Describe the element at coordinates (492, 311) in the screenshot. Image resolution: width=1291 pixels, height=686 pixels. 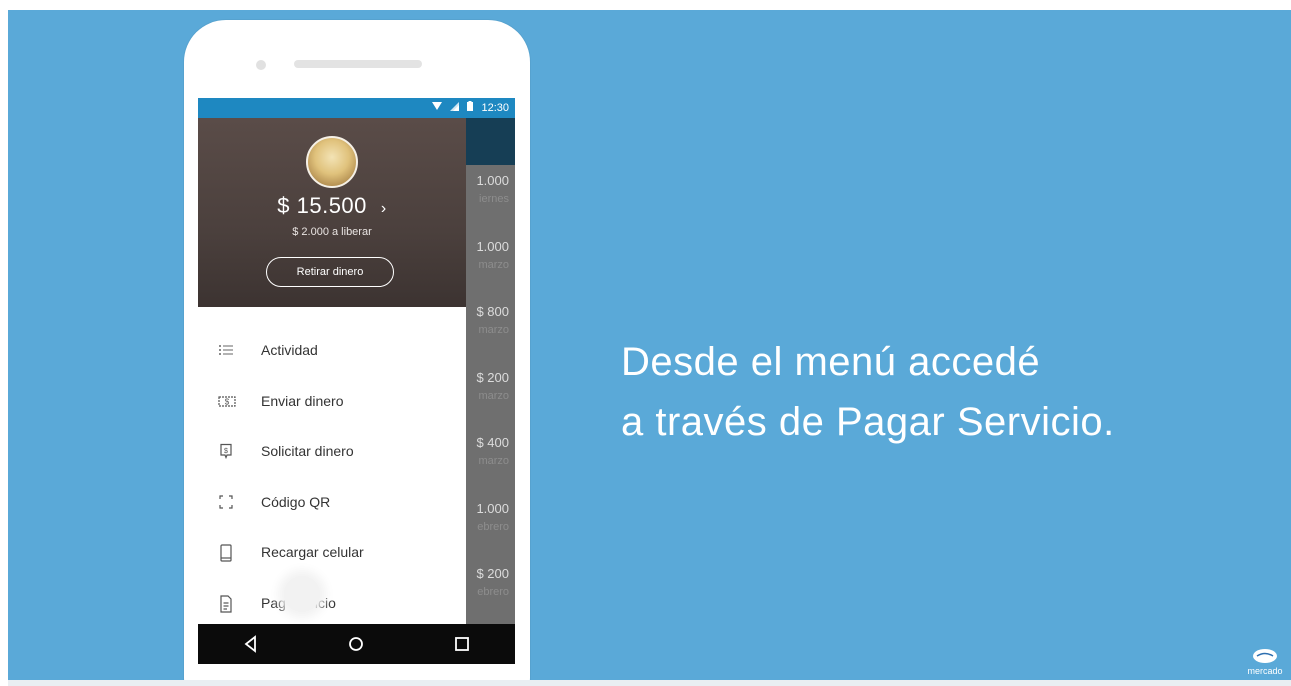
I see `list-item-amount: $ 800` at that location.